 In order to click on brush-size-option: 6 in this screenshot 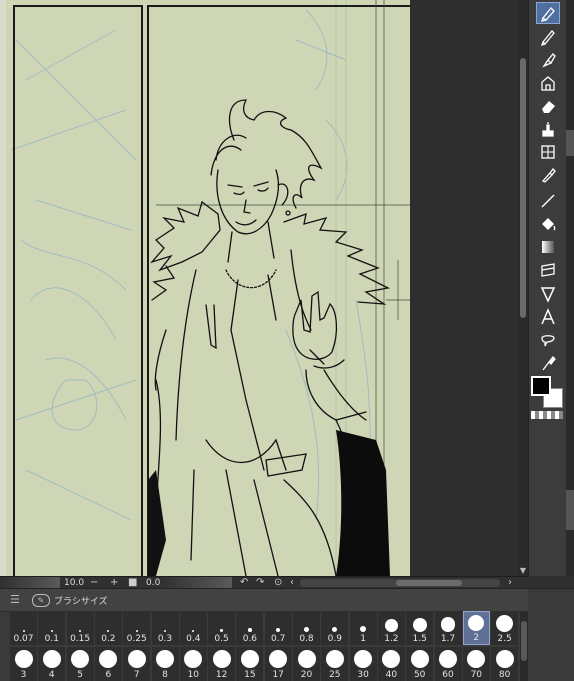, I will do `click(108, 664)`.